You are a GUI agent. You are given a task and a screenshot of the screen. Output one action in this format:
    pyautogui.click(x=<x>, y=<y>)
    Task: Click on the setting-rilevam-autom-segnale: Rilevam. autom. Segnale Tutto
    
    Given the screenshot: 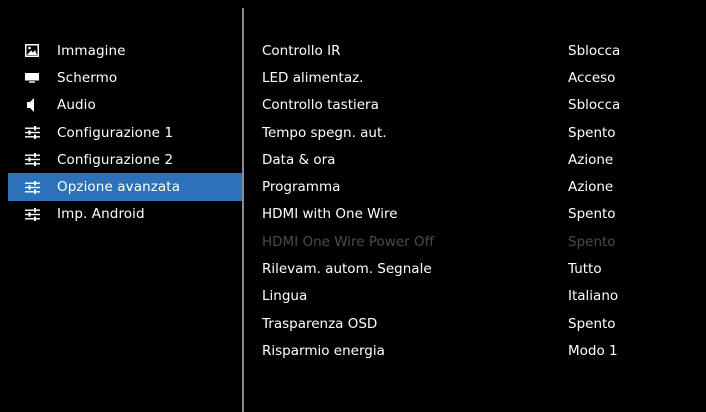 What is the action you would take?
    pyautogui.click(x=462, y=268)
    